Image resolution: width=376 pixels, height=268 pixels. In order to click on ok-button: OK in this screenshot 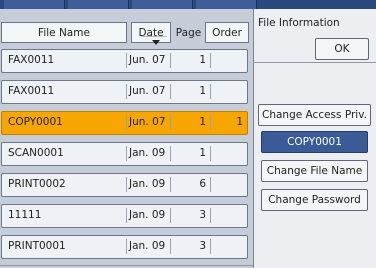, I will do `click(342, 49)`.